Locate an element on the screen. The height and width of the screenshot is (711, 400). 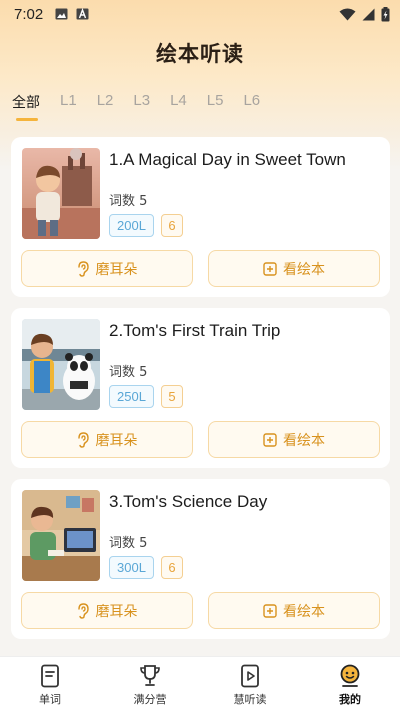
page-title: 绘本听读 is located at coordinates (200, 54).